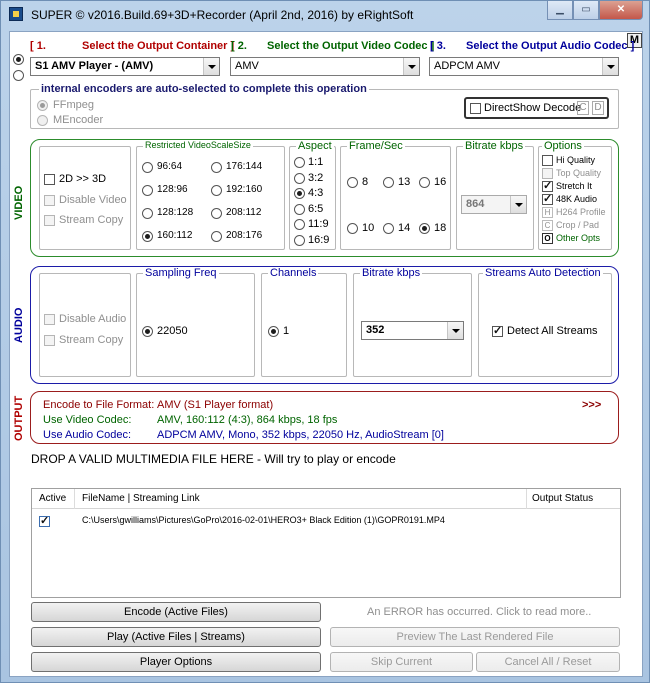 The width and height of the screenshot is (650, 683). Describe the element at coordinates (216, 213) in the screenshot. I see `scale-208-112-radio` at that location.